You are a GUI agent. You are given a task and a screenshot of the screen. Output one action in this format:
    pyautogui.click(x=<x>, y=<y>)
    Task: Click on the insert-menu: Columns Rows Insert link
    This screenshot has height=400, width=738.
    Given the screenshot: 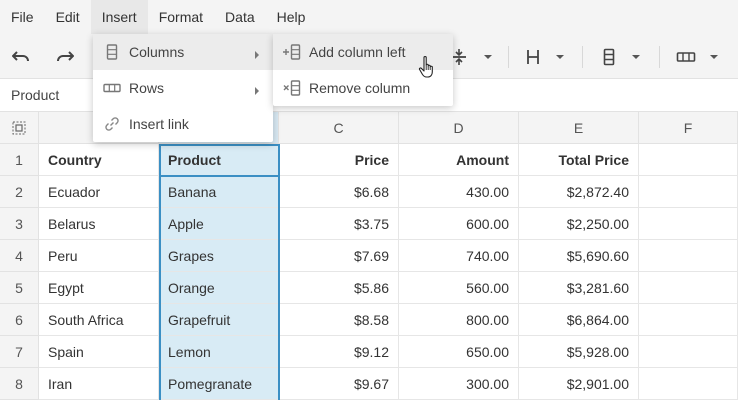 What is the action you would take?
    pyautogui.click(x=183, y=88)
    